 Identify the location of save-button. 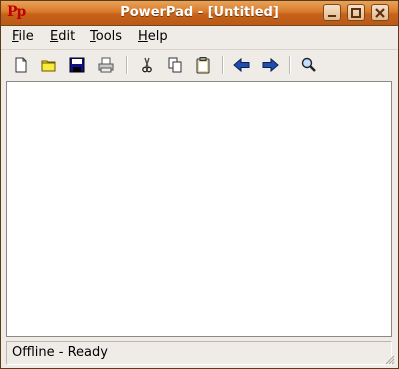
(77, 65).